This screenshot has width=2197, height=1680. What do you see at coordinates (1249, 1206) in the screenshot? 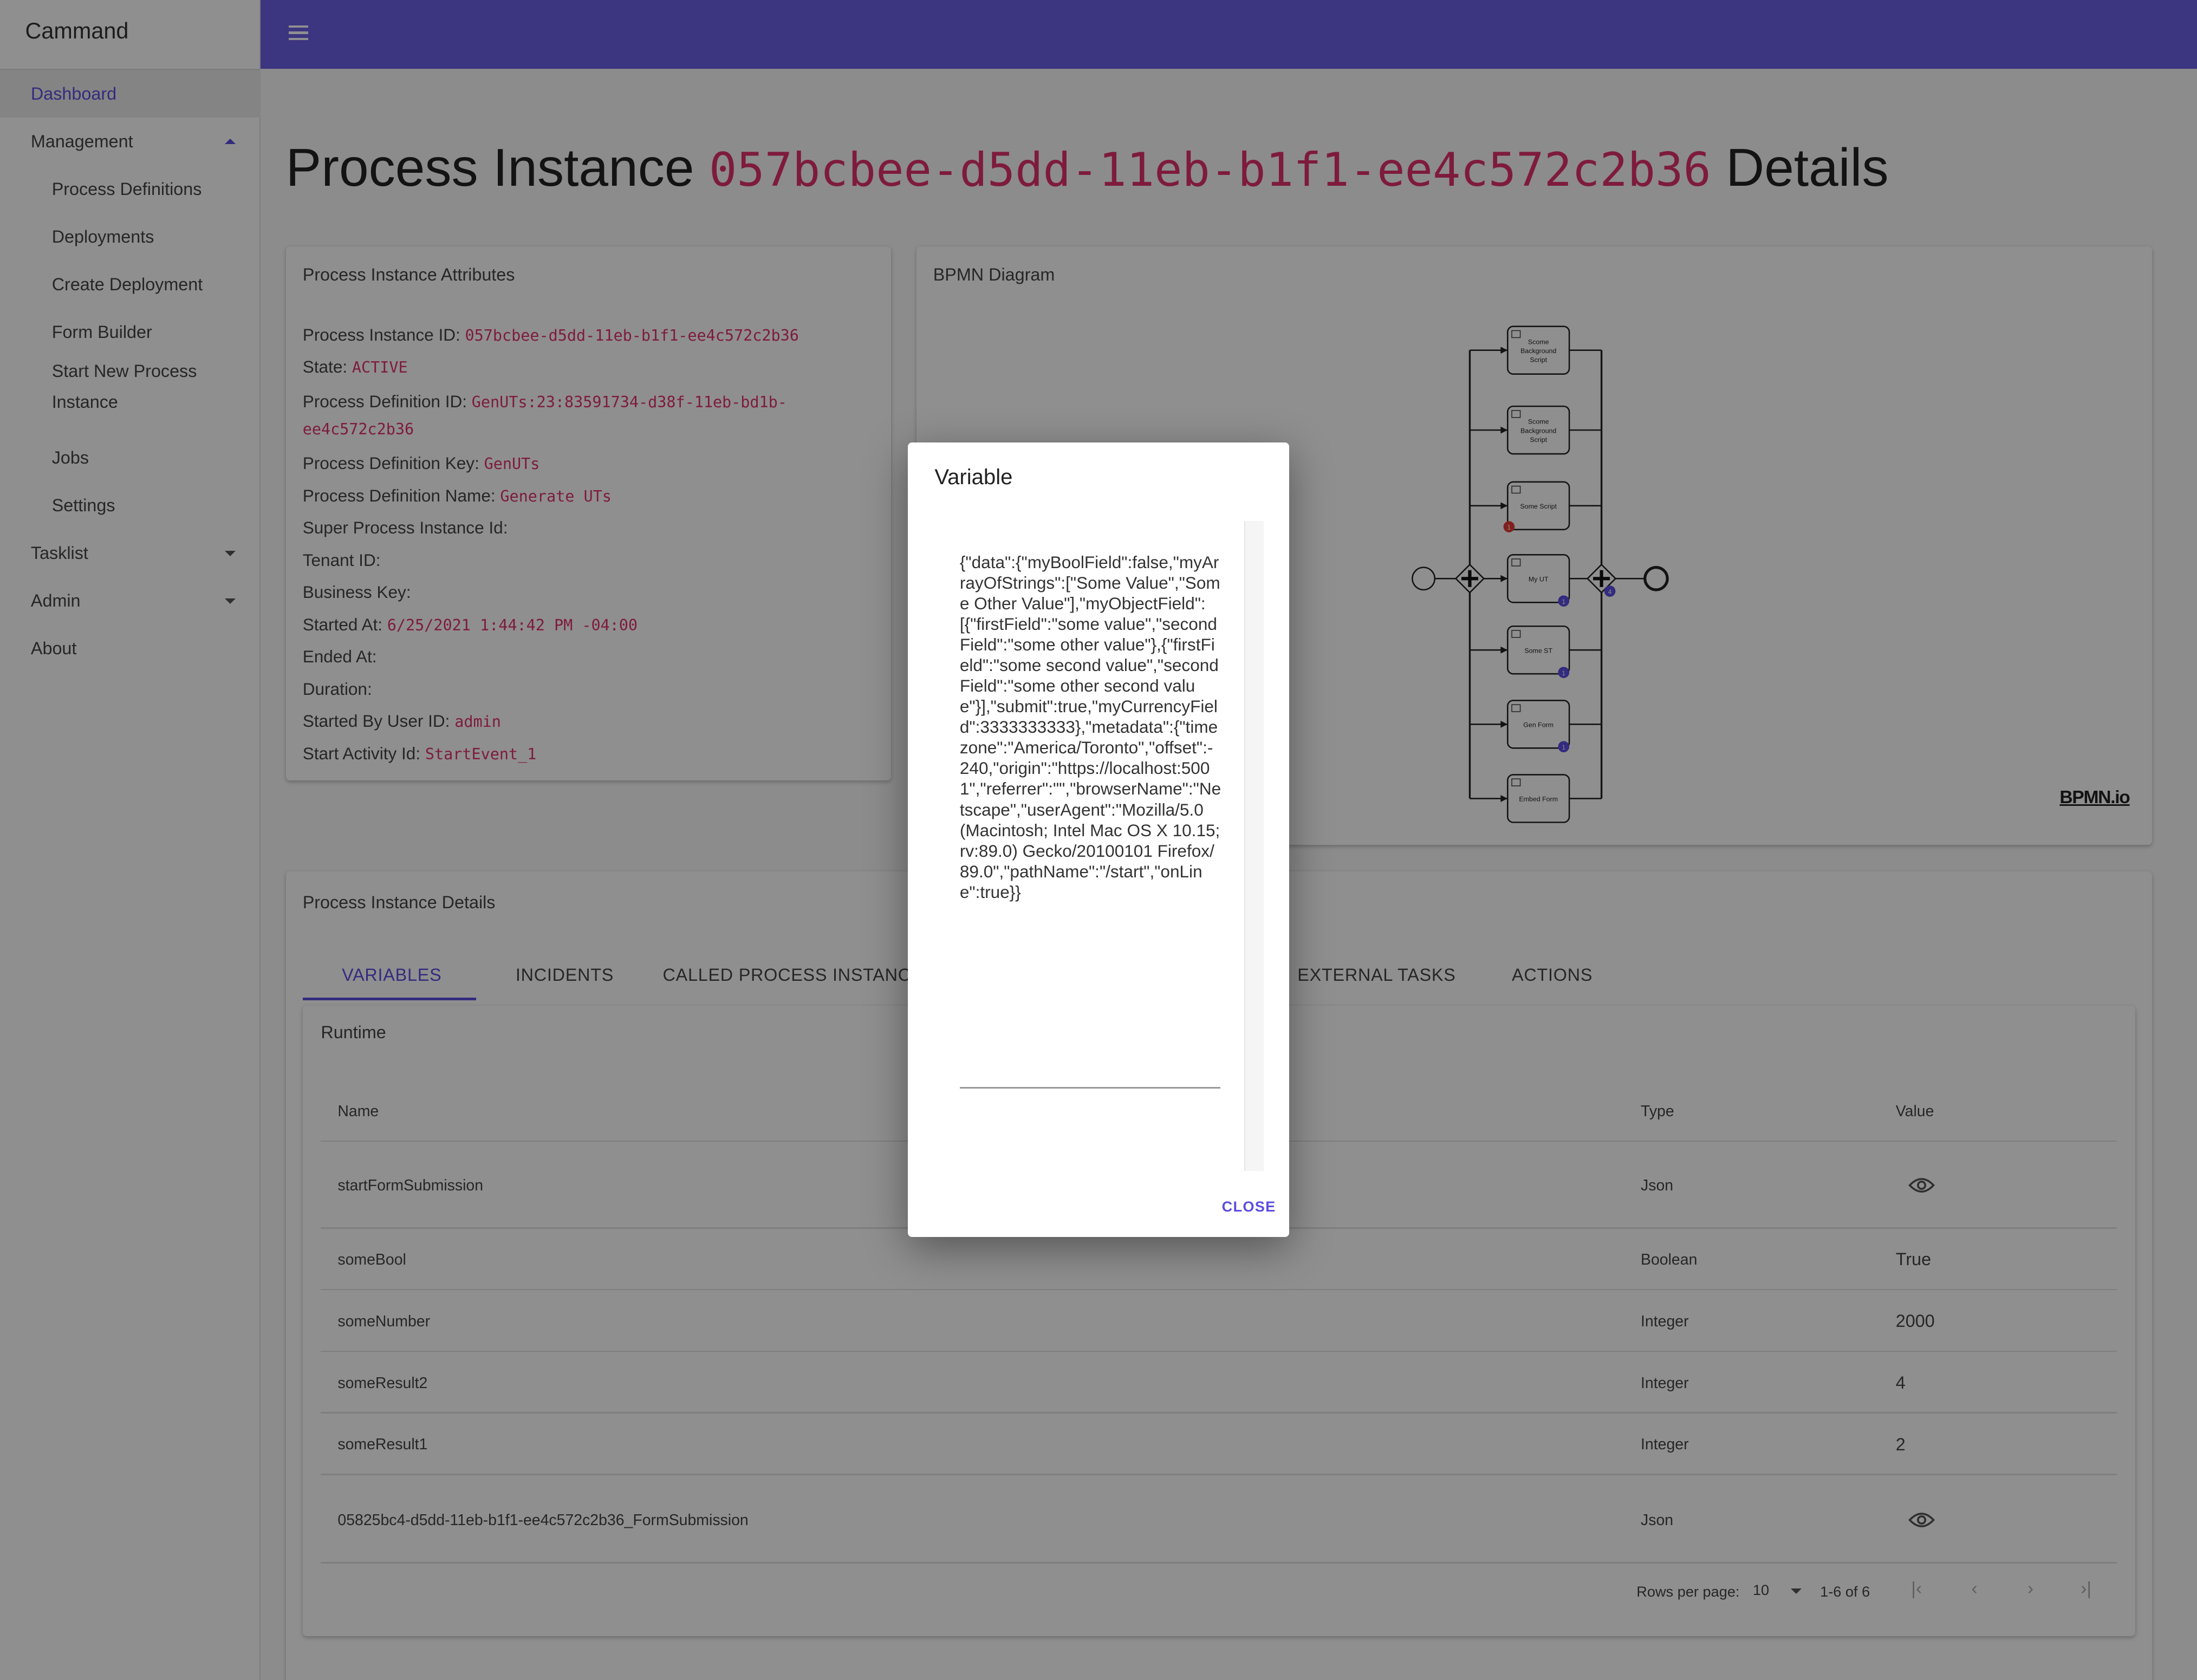
I see `close-button: CLOSE` at bounding box center [1249, 1206].